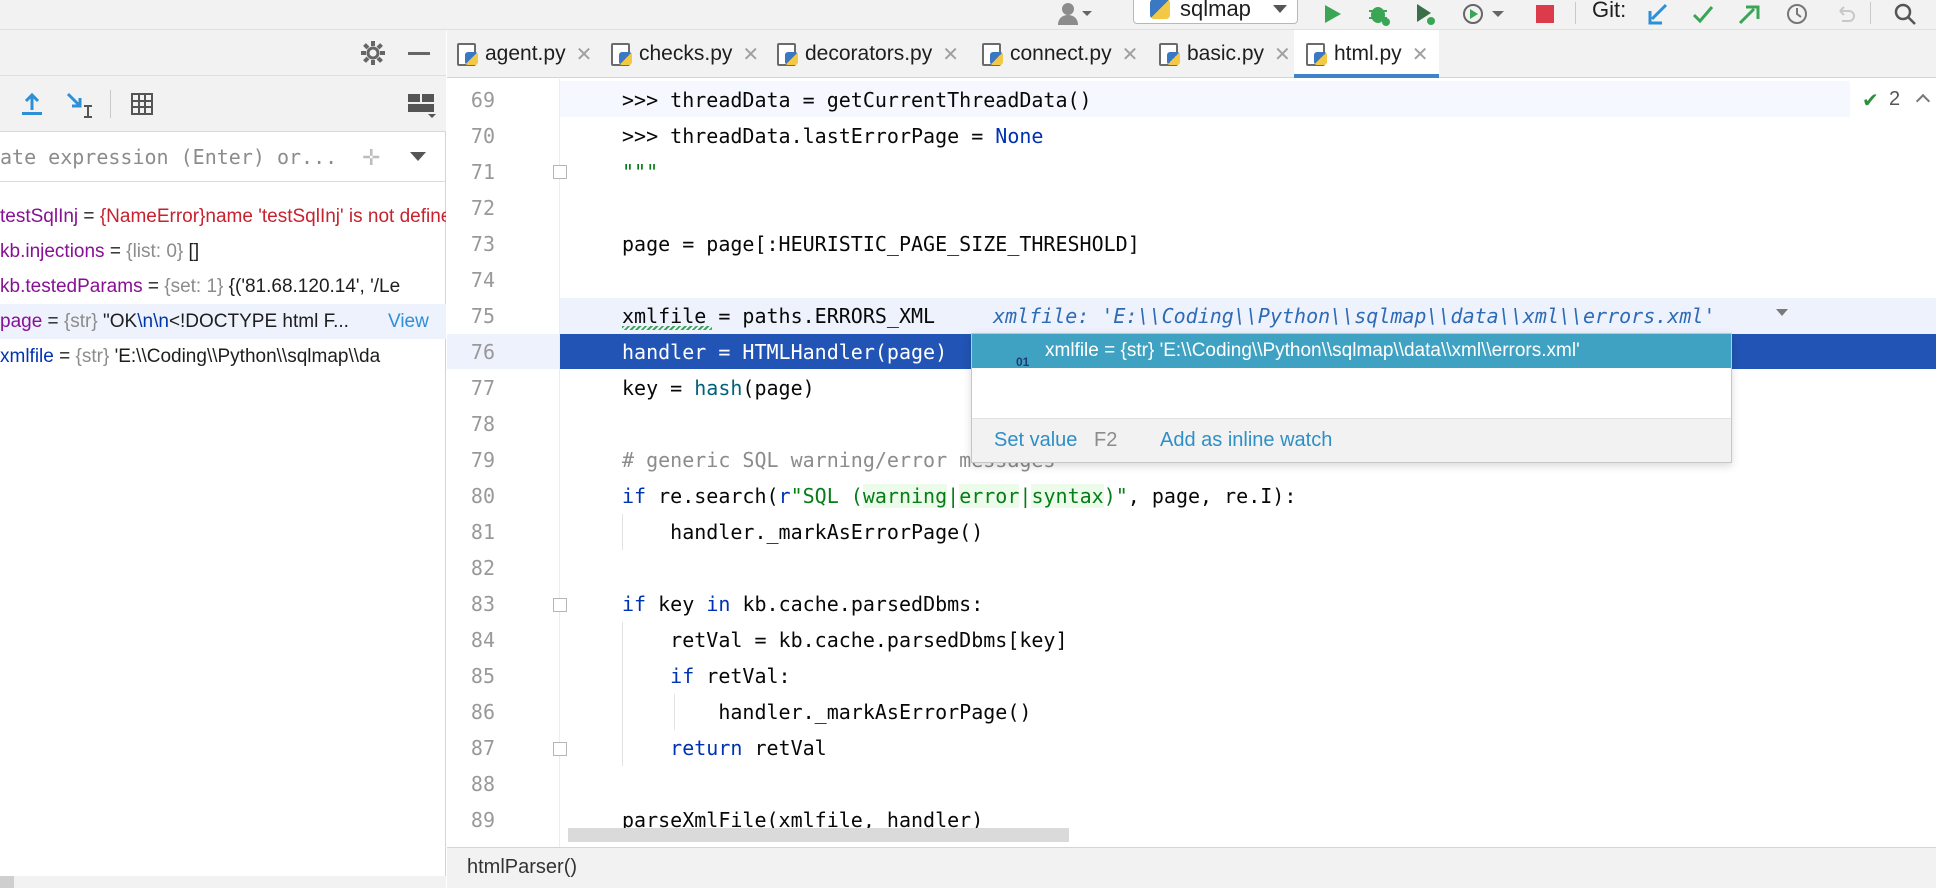 This screenshot has height=888, width=1936. Describe the element at coordinates (419, 53) in the screenshot. I see `minimize-icon` at that location.